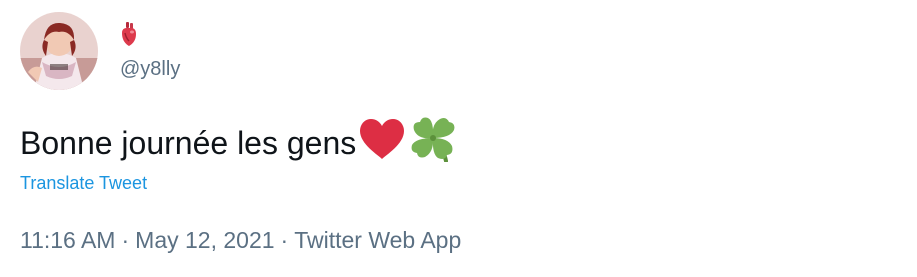  I want to click on red-heart-icon, so click(382, 143).